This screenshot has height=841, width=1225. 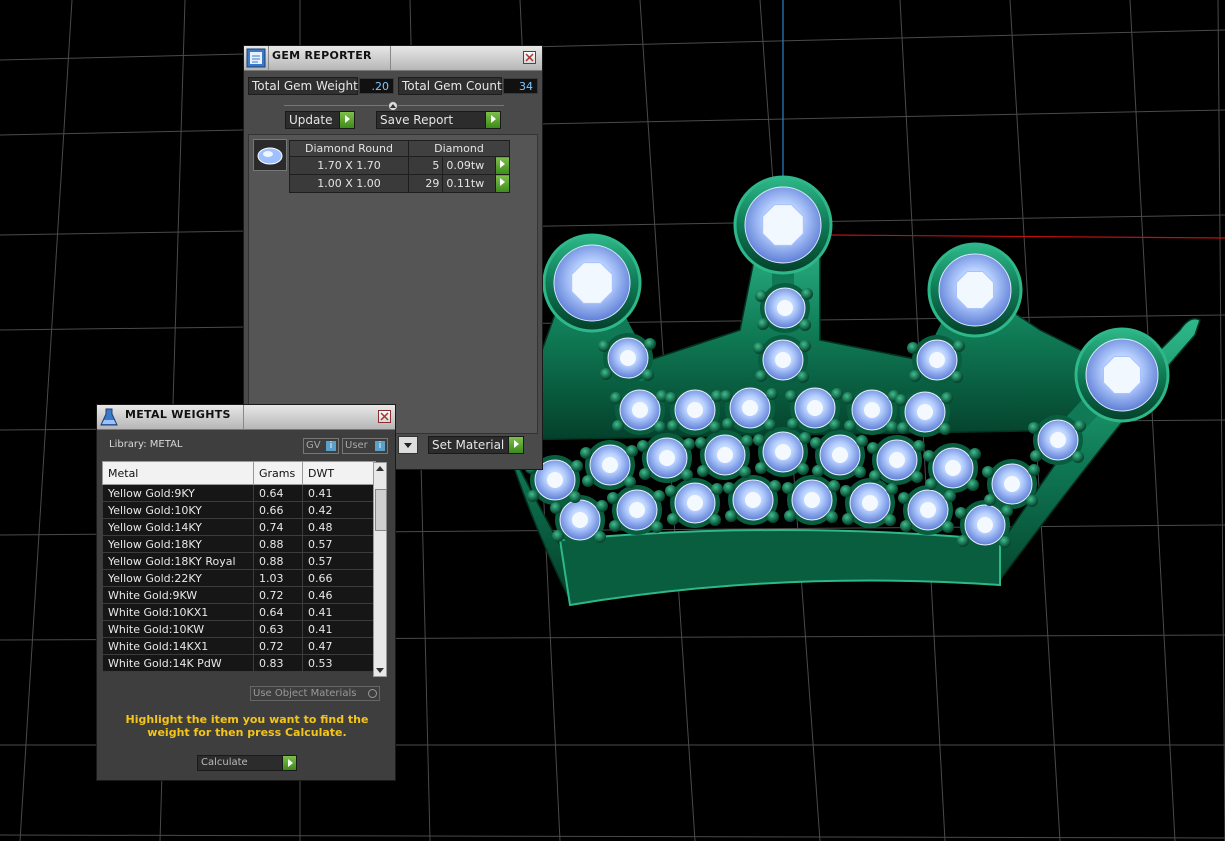 I want to click on scroll-down-icon, so click(x=380, y=670).